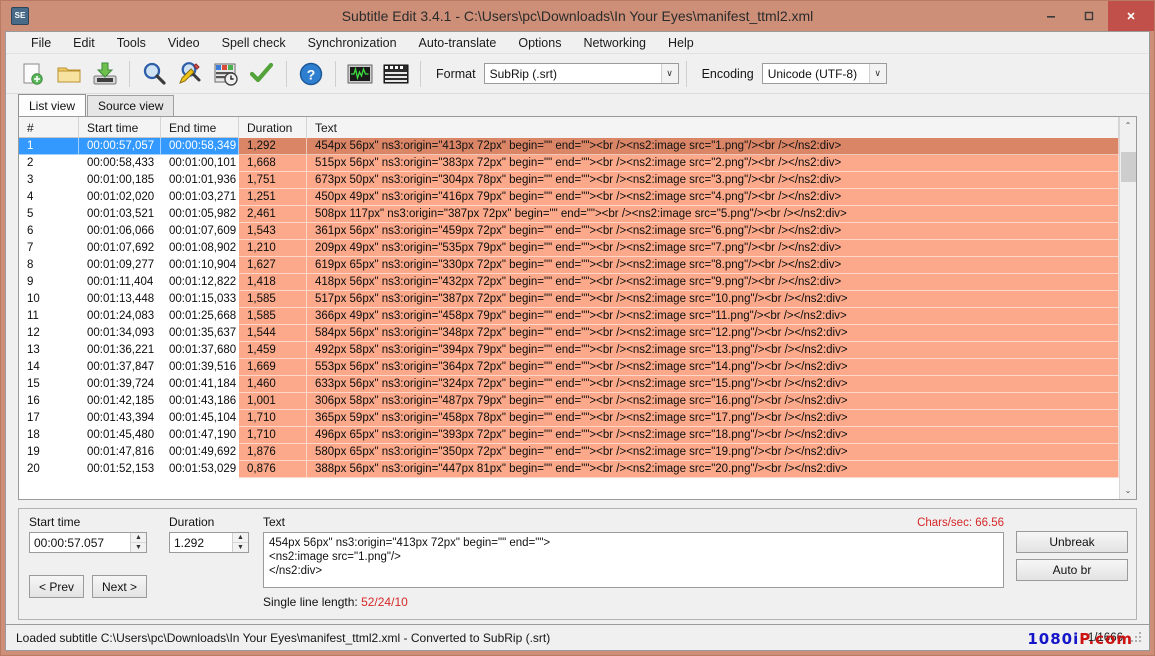  What do you see at coordinates (49, 146) in the screenshot?
I see `cell-number: 1` at bounding box center [49, 146].